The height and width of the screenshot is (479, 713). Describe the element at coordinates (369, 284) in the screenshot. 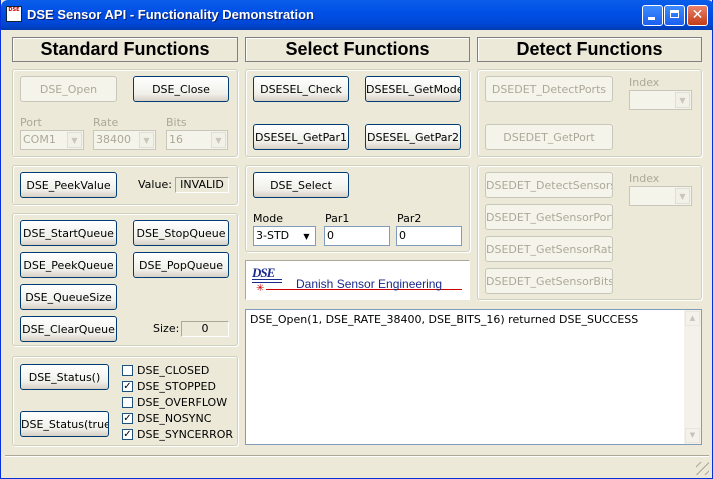

I see `company-name: Danish Sensor Engineering` at that location.